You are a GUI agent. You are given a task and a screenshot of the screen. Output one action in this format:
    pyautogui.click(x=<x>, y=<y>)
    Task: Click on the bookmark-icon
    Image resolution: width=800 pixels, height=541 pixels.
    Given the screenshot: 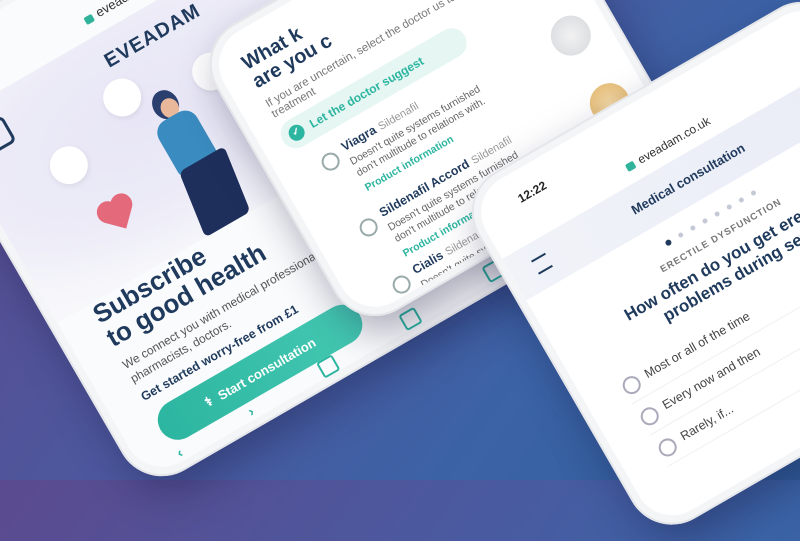 What is the action you would take?
    pyautogui.click(x=411, y=319)
    